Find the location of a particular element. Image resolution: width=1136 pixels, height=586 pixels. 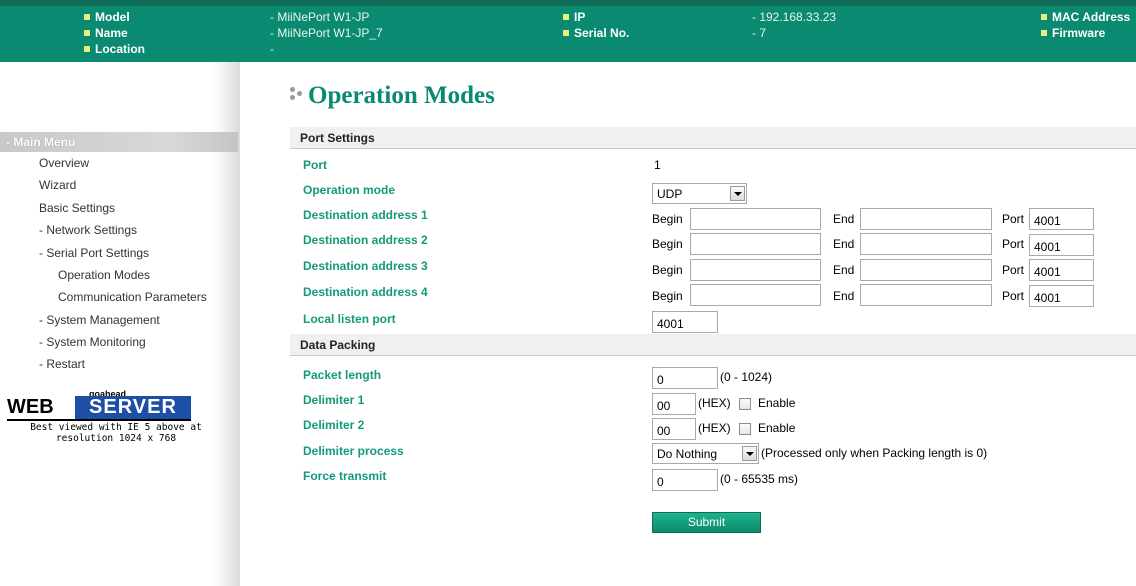

firmware-label-text: Firmware is located at coordinates (1079, 33).